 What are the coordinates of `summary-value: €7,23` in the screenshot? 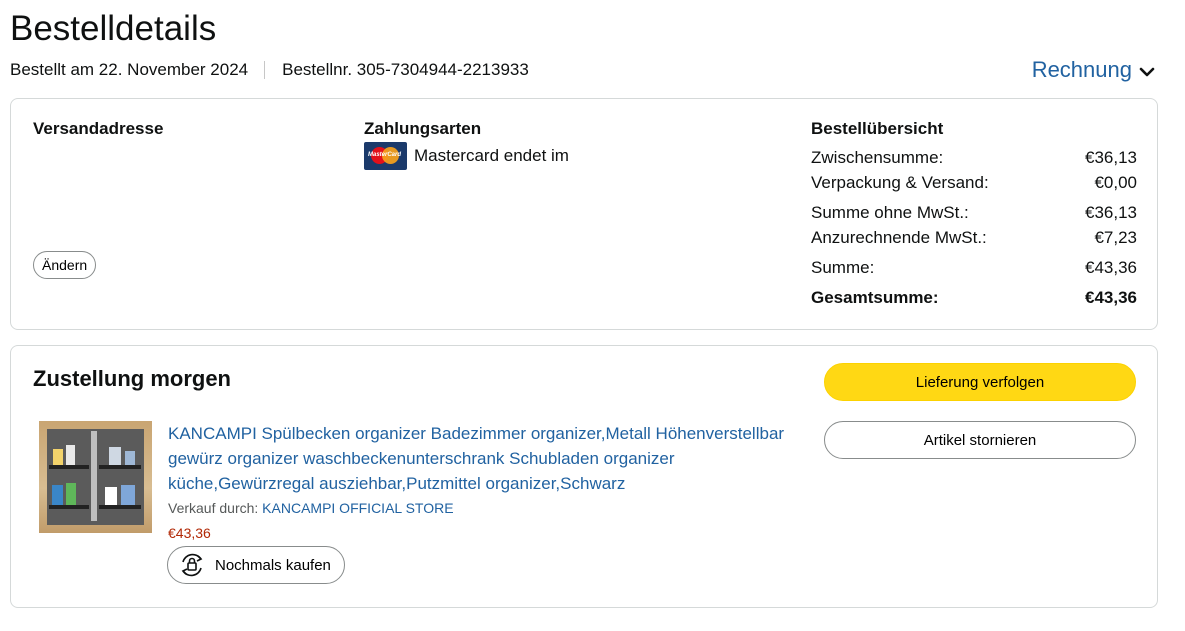 It's located at (1115, 237).